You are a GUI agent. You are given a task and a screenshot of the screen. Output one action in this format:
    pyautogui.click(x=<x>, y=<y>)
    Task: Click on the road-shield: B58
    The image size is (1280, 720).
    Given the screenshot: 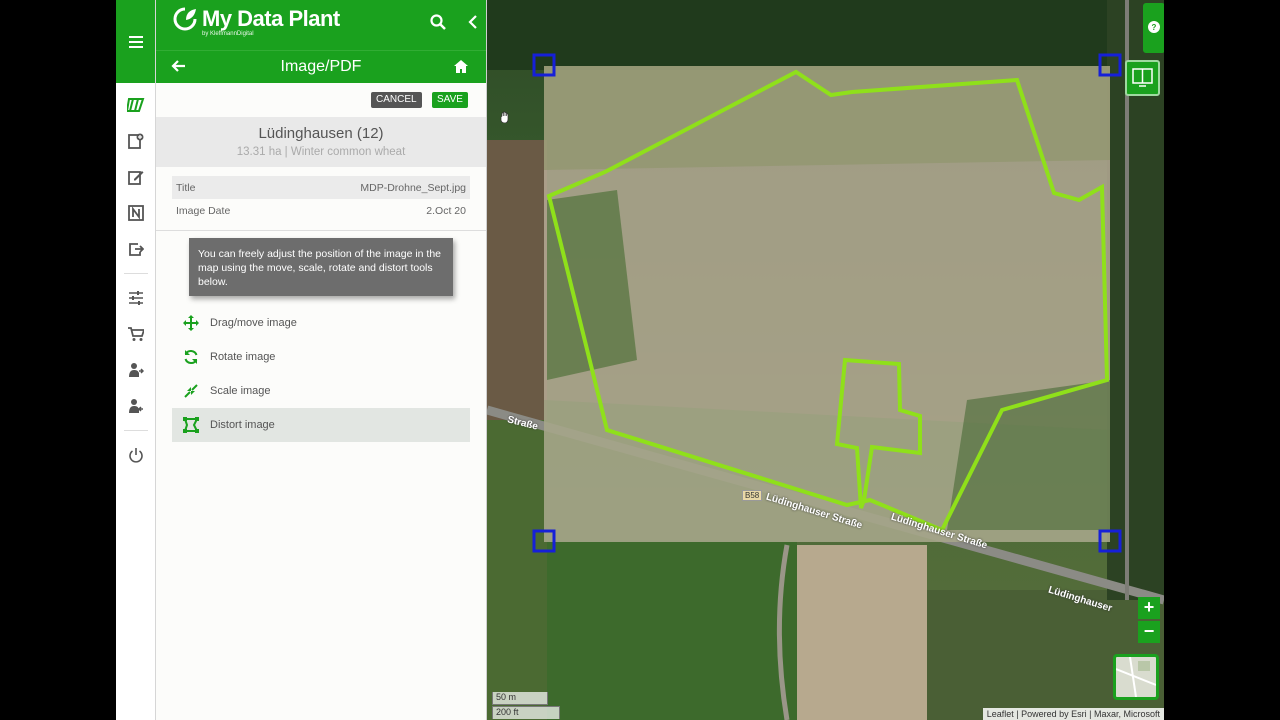 What is the action you would take?
    pyautogui.click(x=752, y=495)
    